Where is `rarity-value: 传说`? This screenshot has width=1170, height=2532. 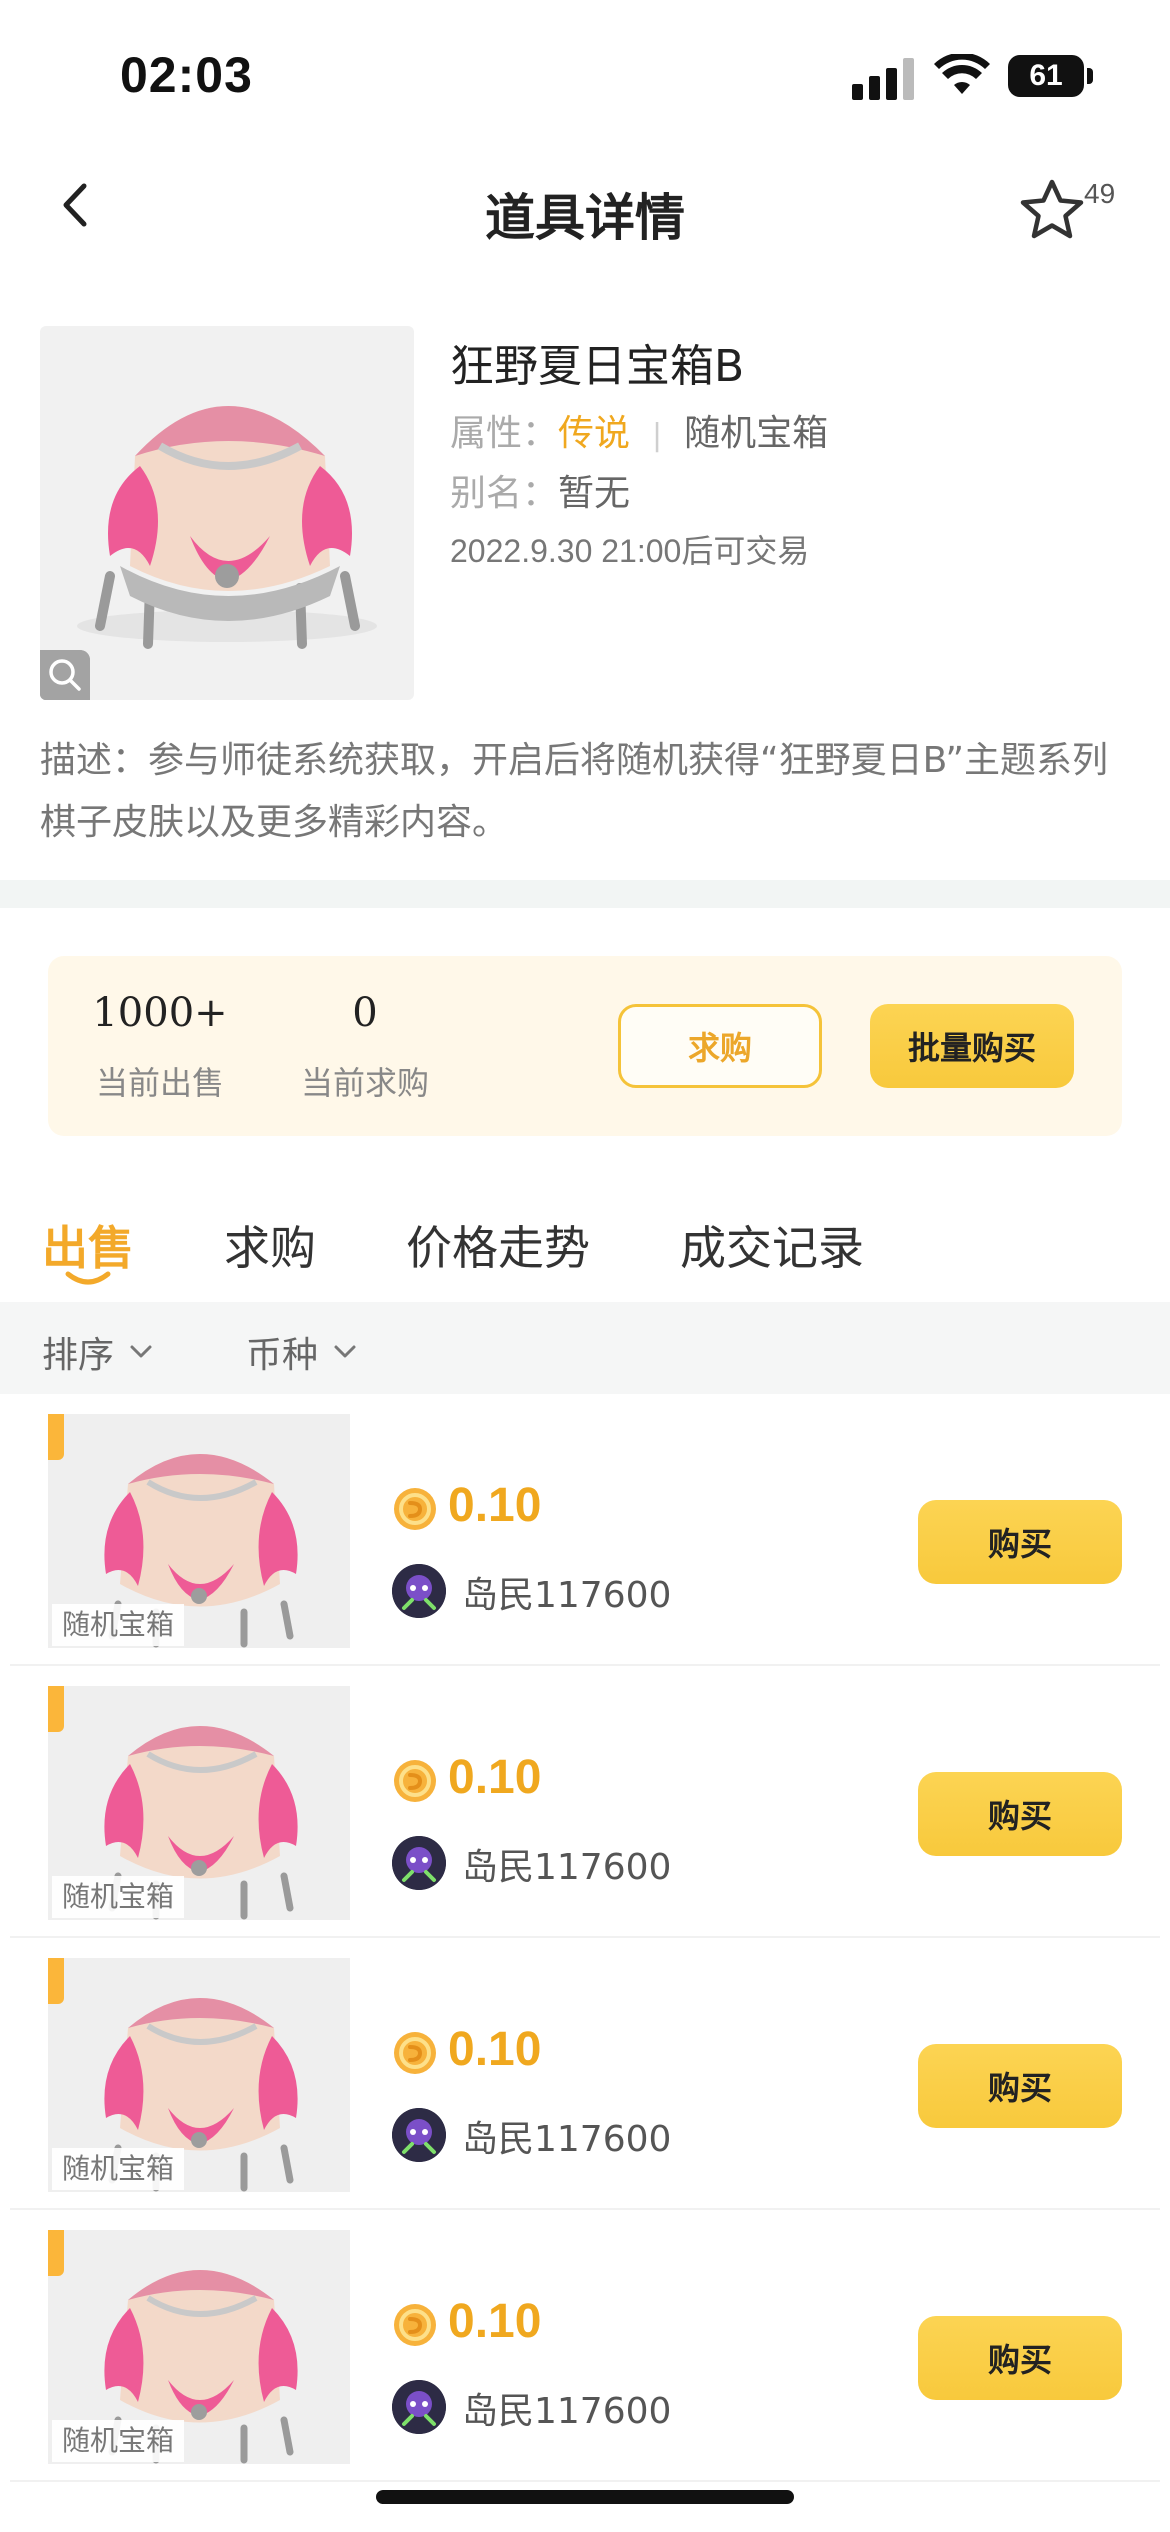 rarity-value: 传说 is located at coordinates (594, 433).